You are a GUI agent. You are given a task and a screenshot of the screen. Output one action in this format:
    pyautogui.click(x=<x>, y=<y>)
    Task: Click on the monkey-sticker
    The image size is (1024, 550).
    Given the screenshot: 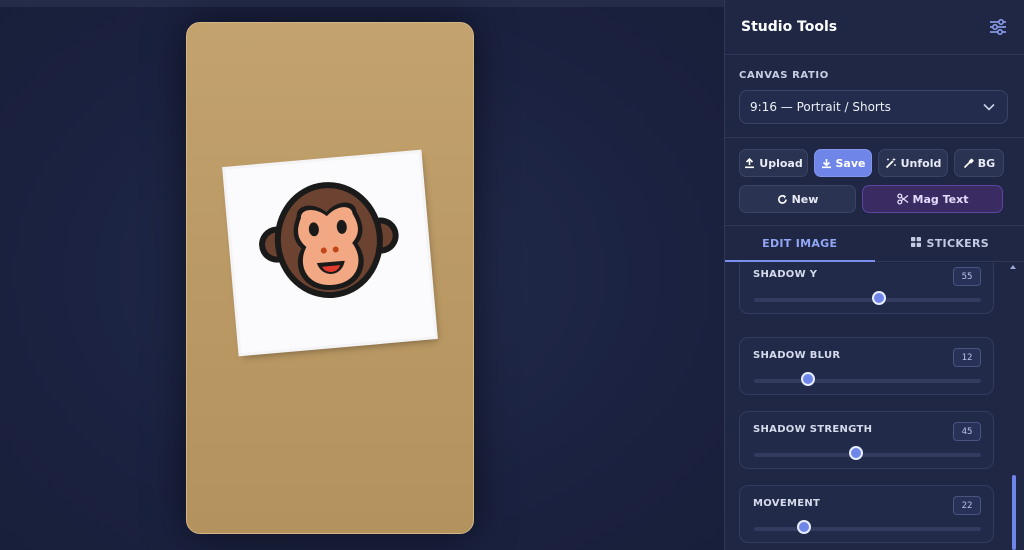 What is the action you would take?
    pyautogui.click(x=330, y=253)
    